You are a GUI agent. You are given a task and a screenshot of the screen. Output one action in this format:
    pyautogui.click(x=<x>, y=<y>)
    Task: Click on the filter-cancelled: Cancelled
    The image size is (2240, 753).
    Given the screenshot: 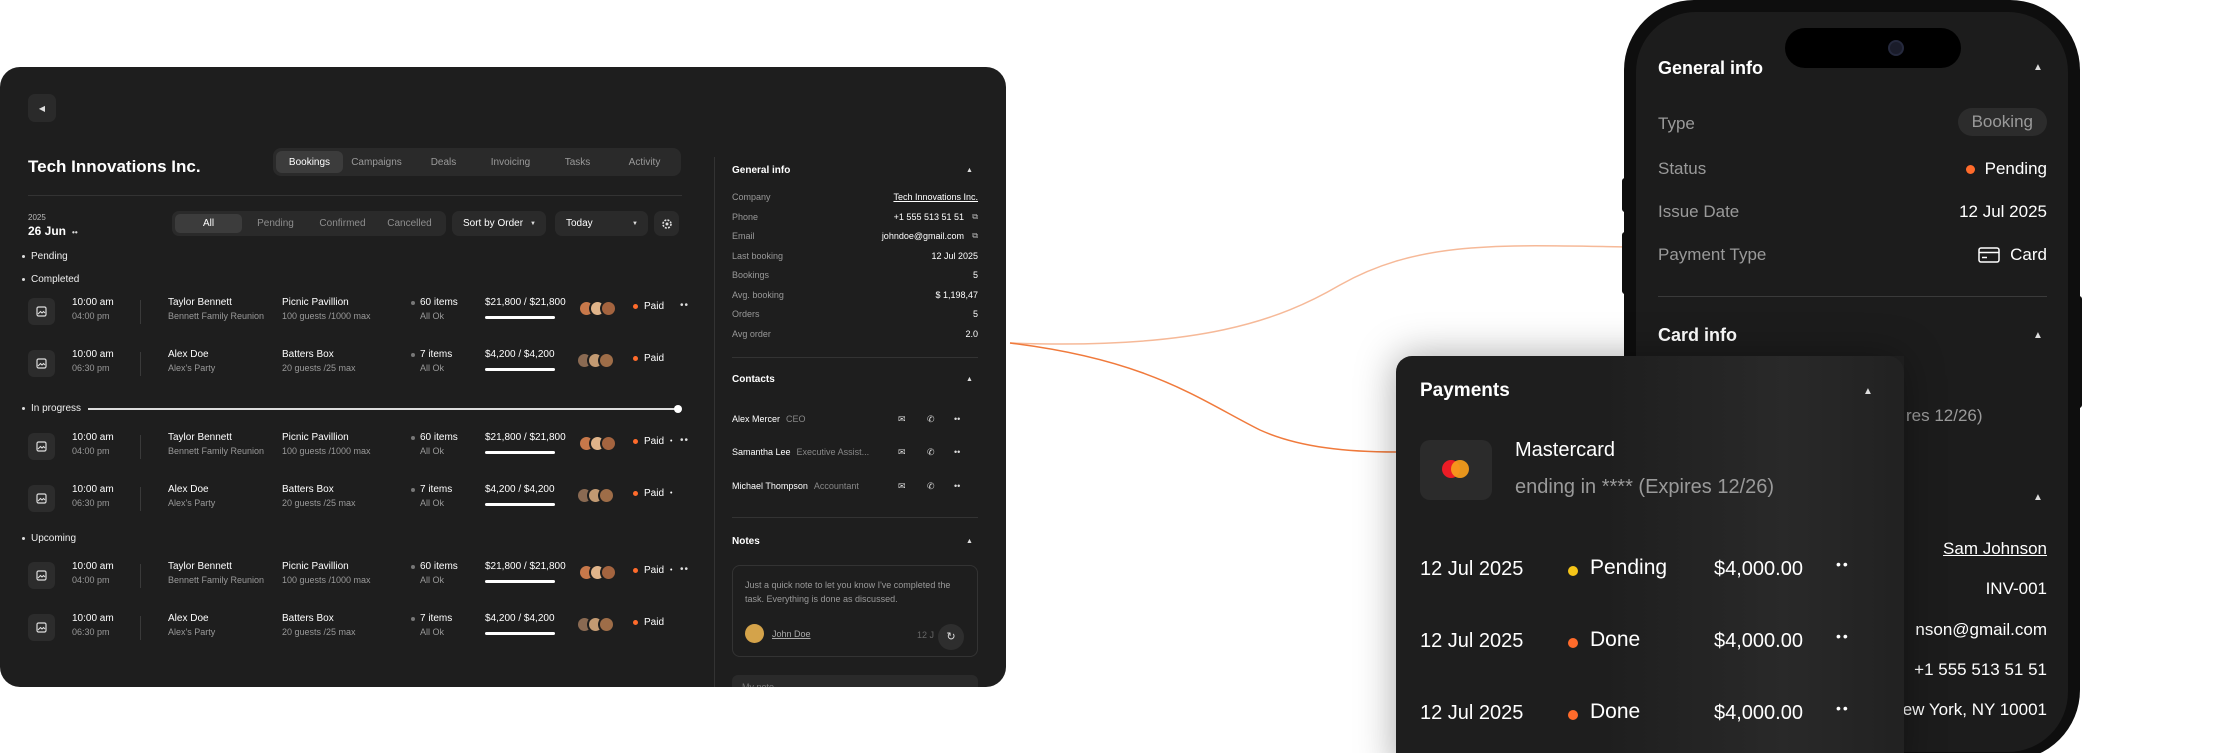 What is the action you would take?
    pyautogui.click(x=409, y=223)
    